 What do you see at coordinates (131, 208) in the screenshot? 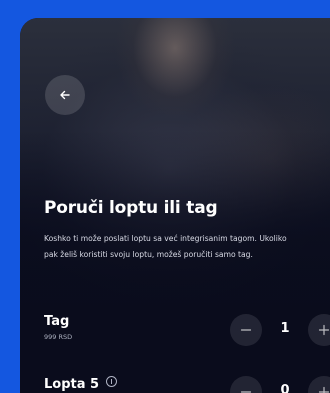
I see `page-title: Poruči loptu ili tag` at bounding box center [131, 208].